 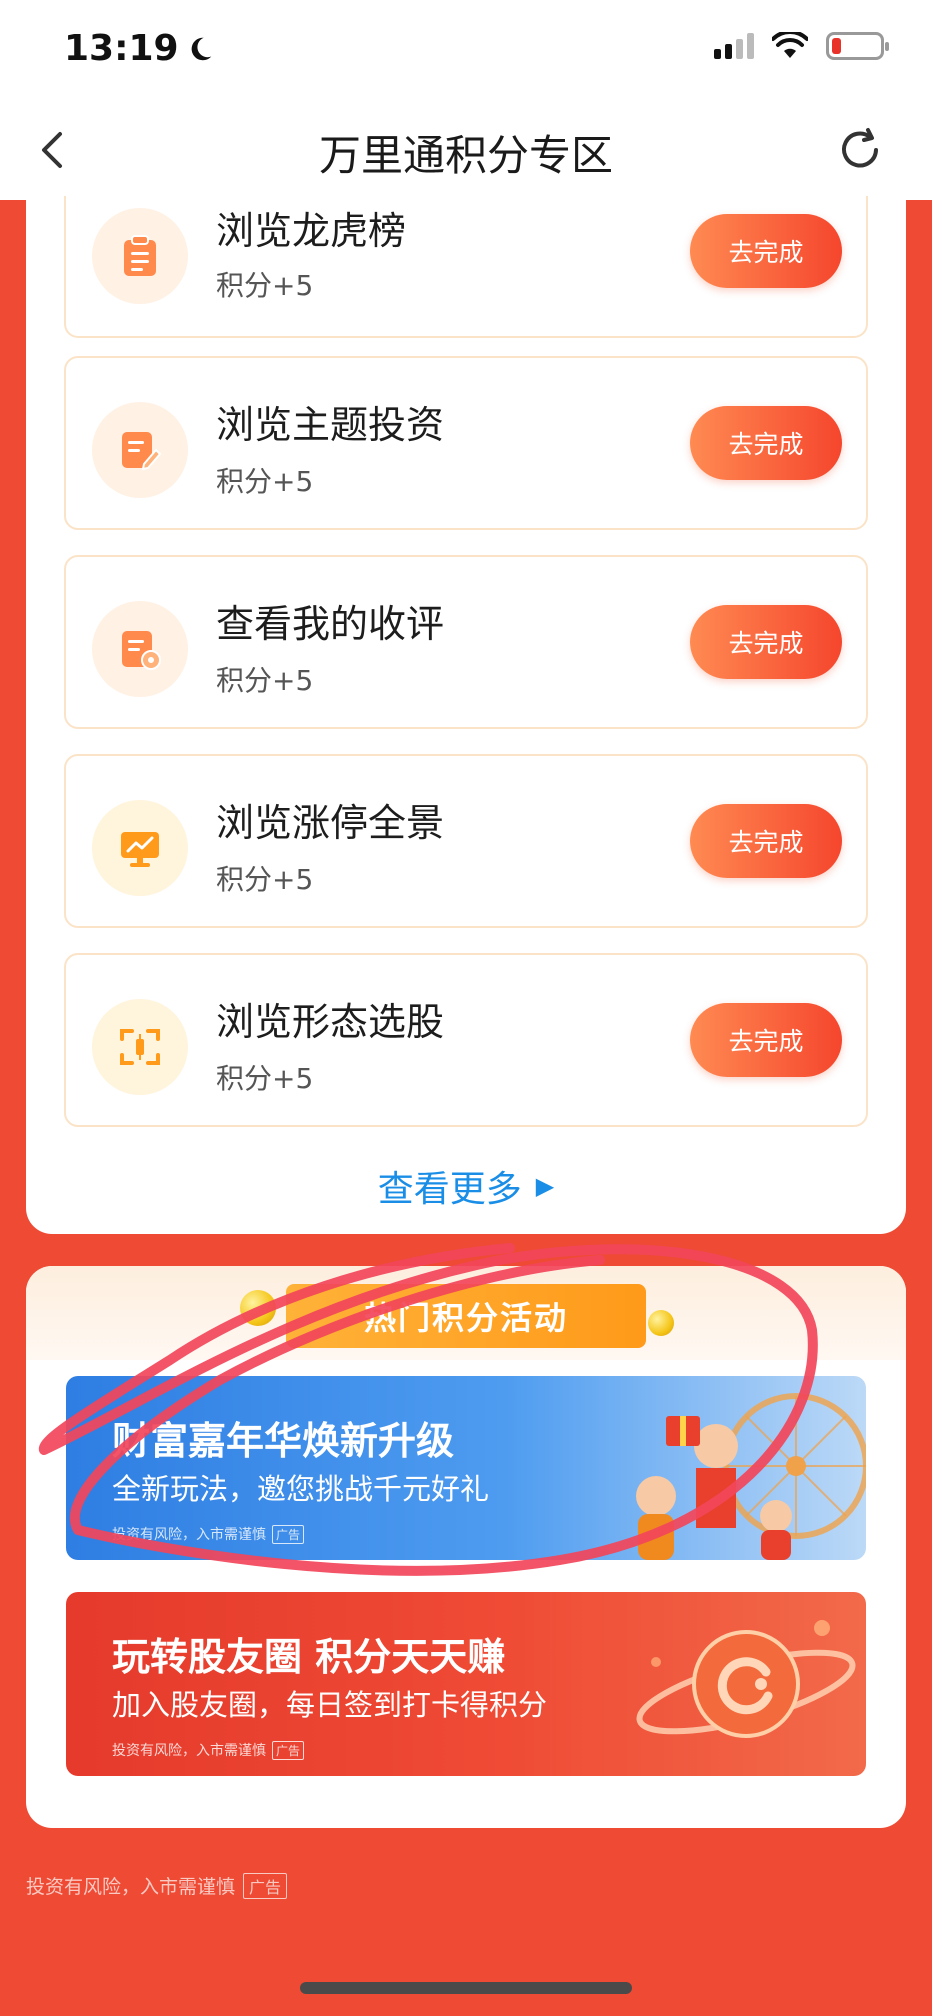 I want to click on status-time: 13:19, so click(x=139, y=48).